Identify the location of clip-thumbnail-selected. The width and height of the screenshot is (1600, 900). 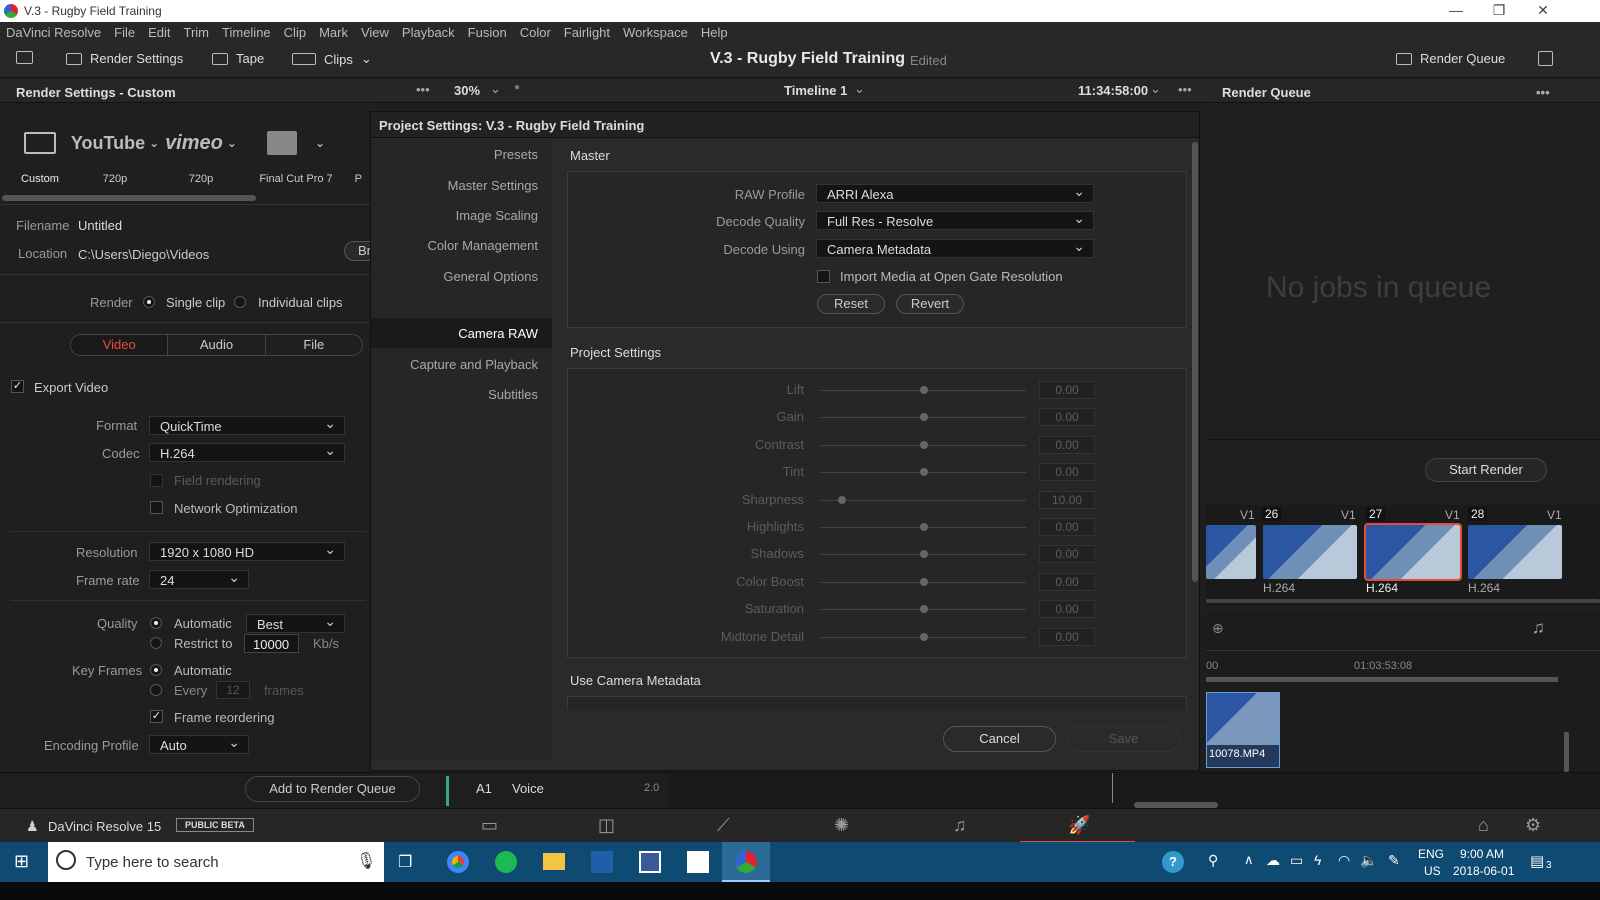
(1413, 552).